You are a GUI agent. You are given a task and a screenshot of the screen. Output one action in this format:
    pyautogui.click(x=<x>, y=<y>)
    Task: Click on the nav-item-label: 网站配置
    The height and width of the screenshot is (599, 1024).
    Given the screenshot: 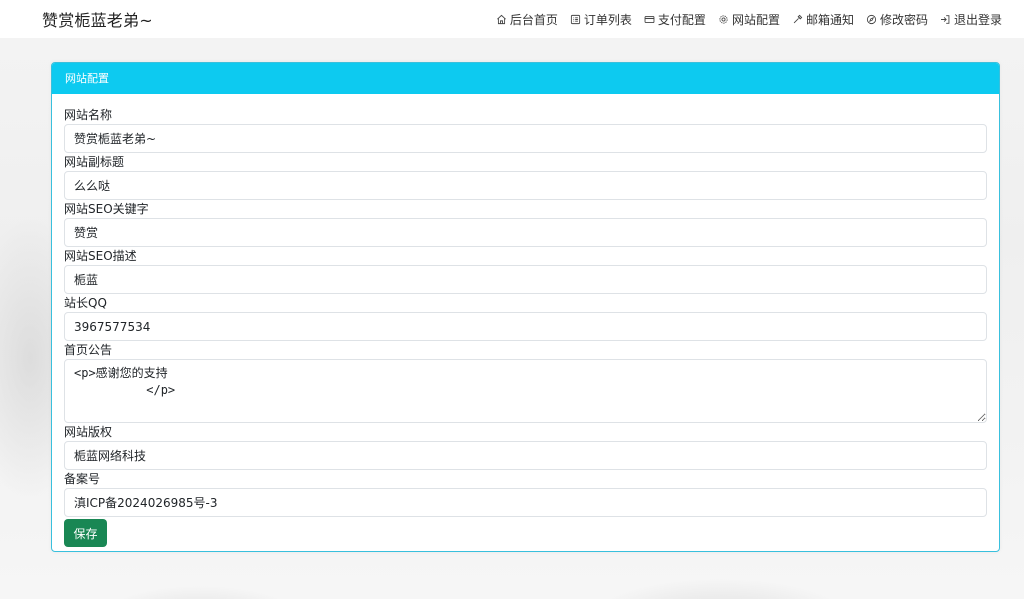 What is the action you would take?
    pyautogui.click(x=755, y=19)
    